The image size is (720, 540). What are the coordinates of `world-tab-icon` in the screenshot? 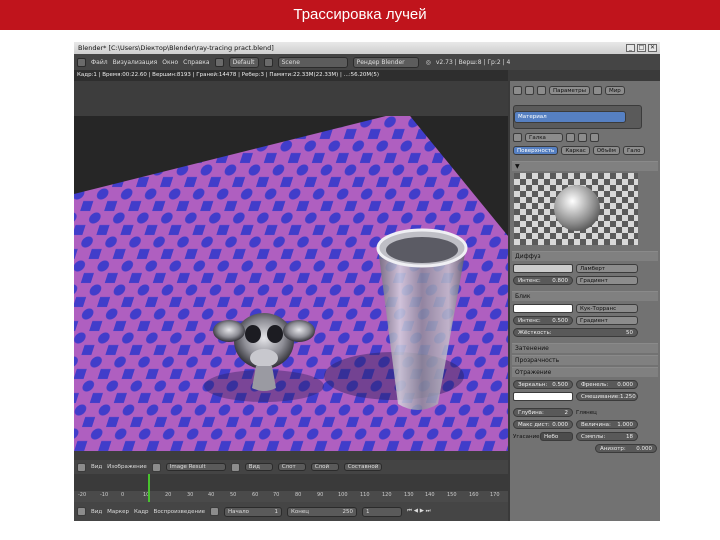 It's located at (541, 90).